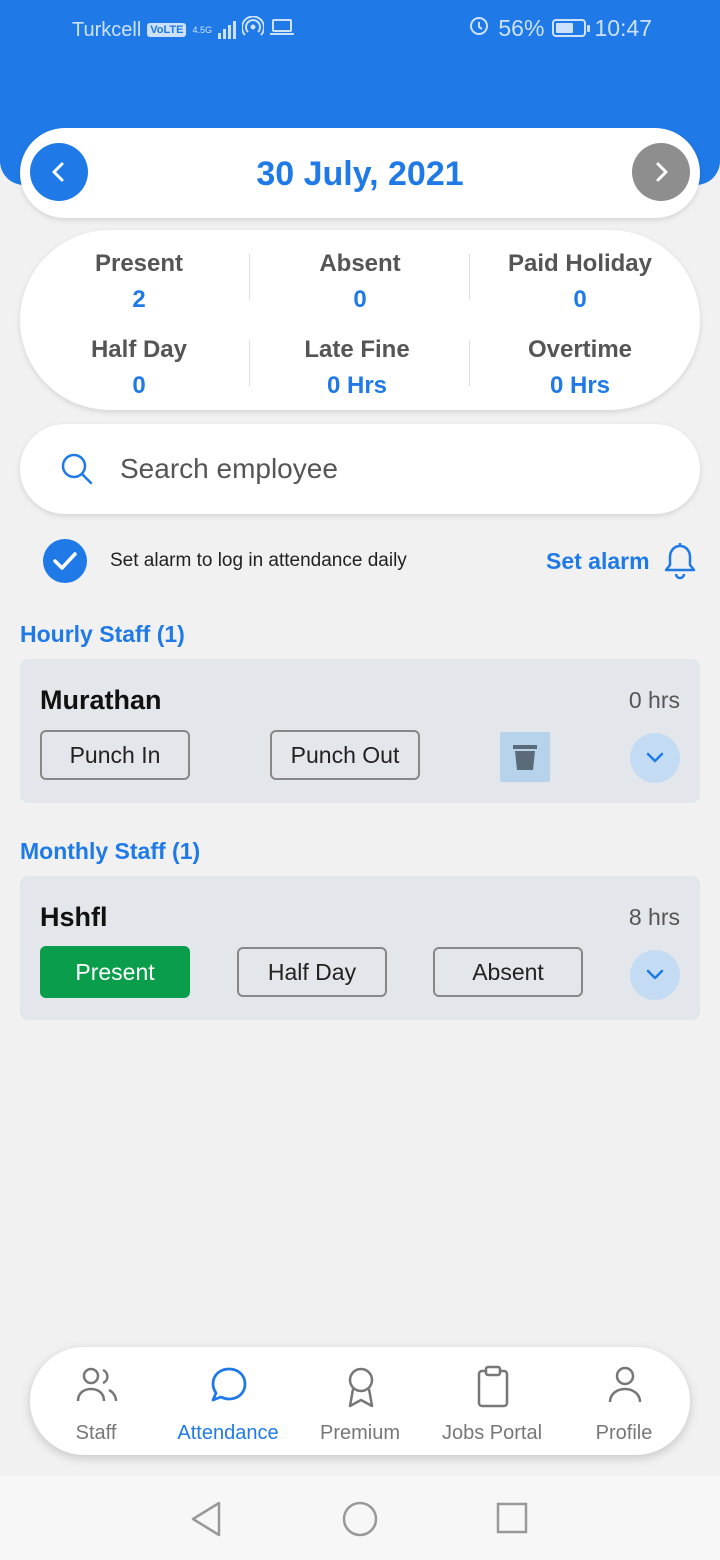 This screenshot has width=720, height=1560. I want to click on status-bar: Turkcell VoLTE 4.5G 56% 10:47, so click(360, 28).